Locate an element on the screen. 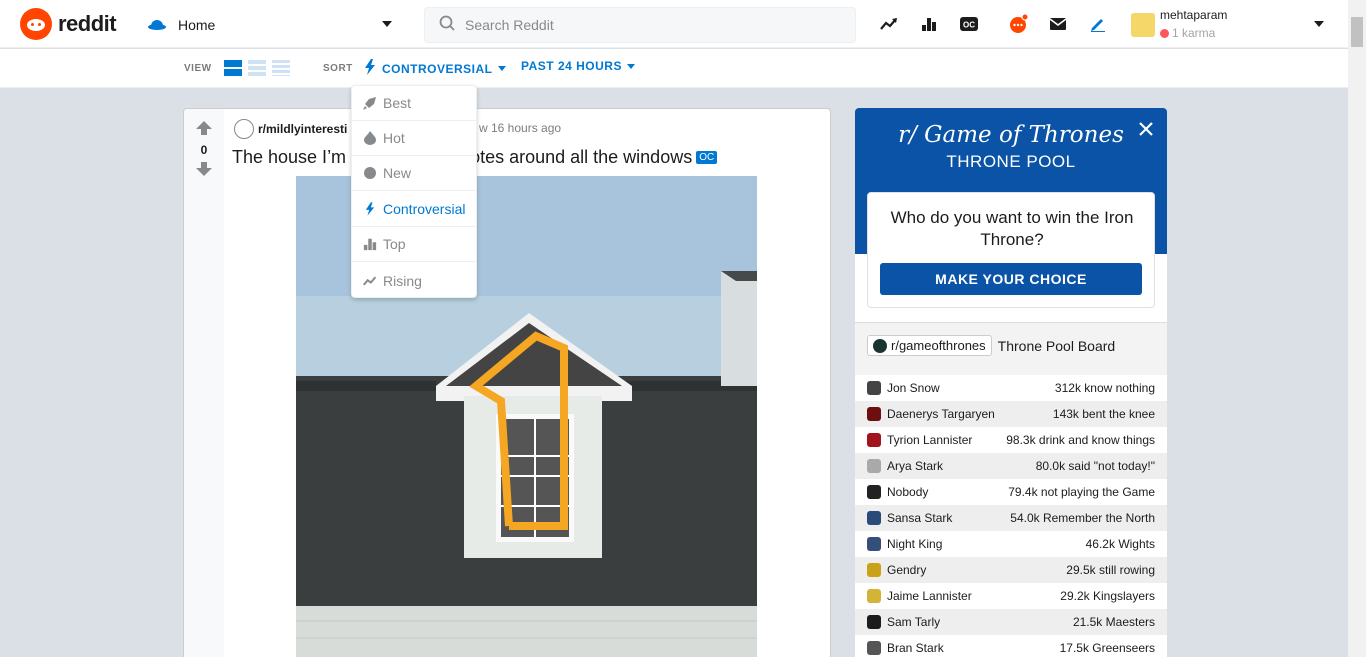  character-score: 29.5k still rowing is located at coordinates (1110, 570).